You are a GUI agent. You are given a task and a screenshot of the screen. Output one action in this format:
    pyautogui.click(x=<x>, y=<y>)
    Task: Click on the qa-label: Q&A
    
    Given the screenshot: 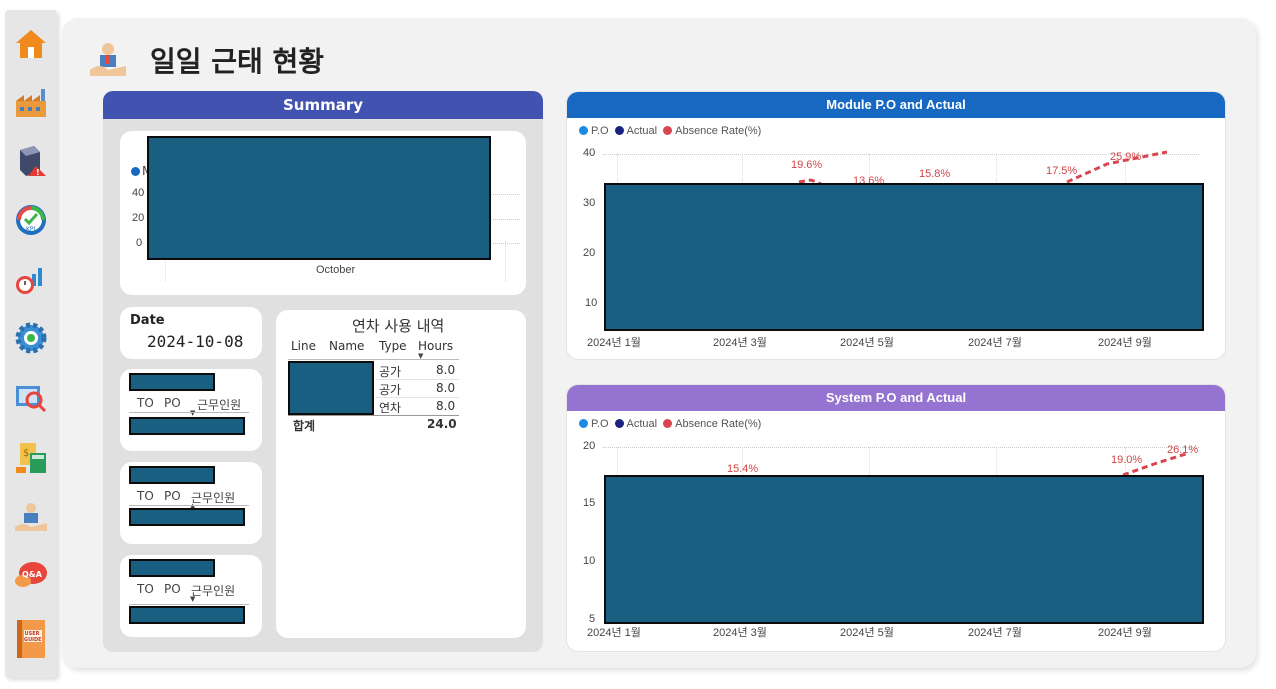 What is the action you would take?
    pyautogui.click(x=32, y=574)
    